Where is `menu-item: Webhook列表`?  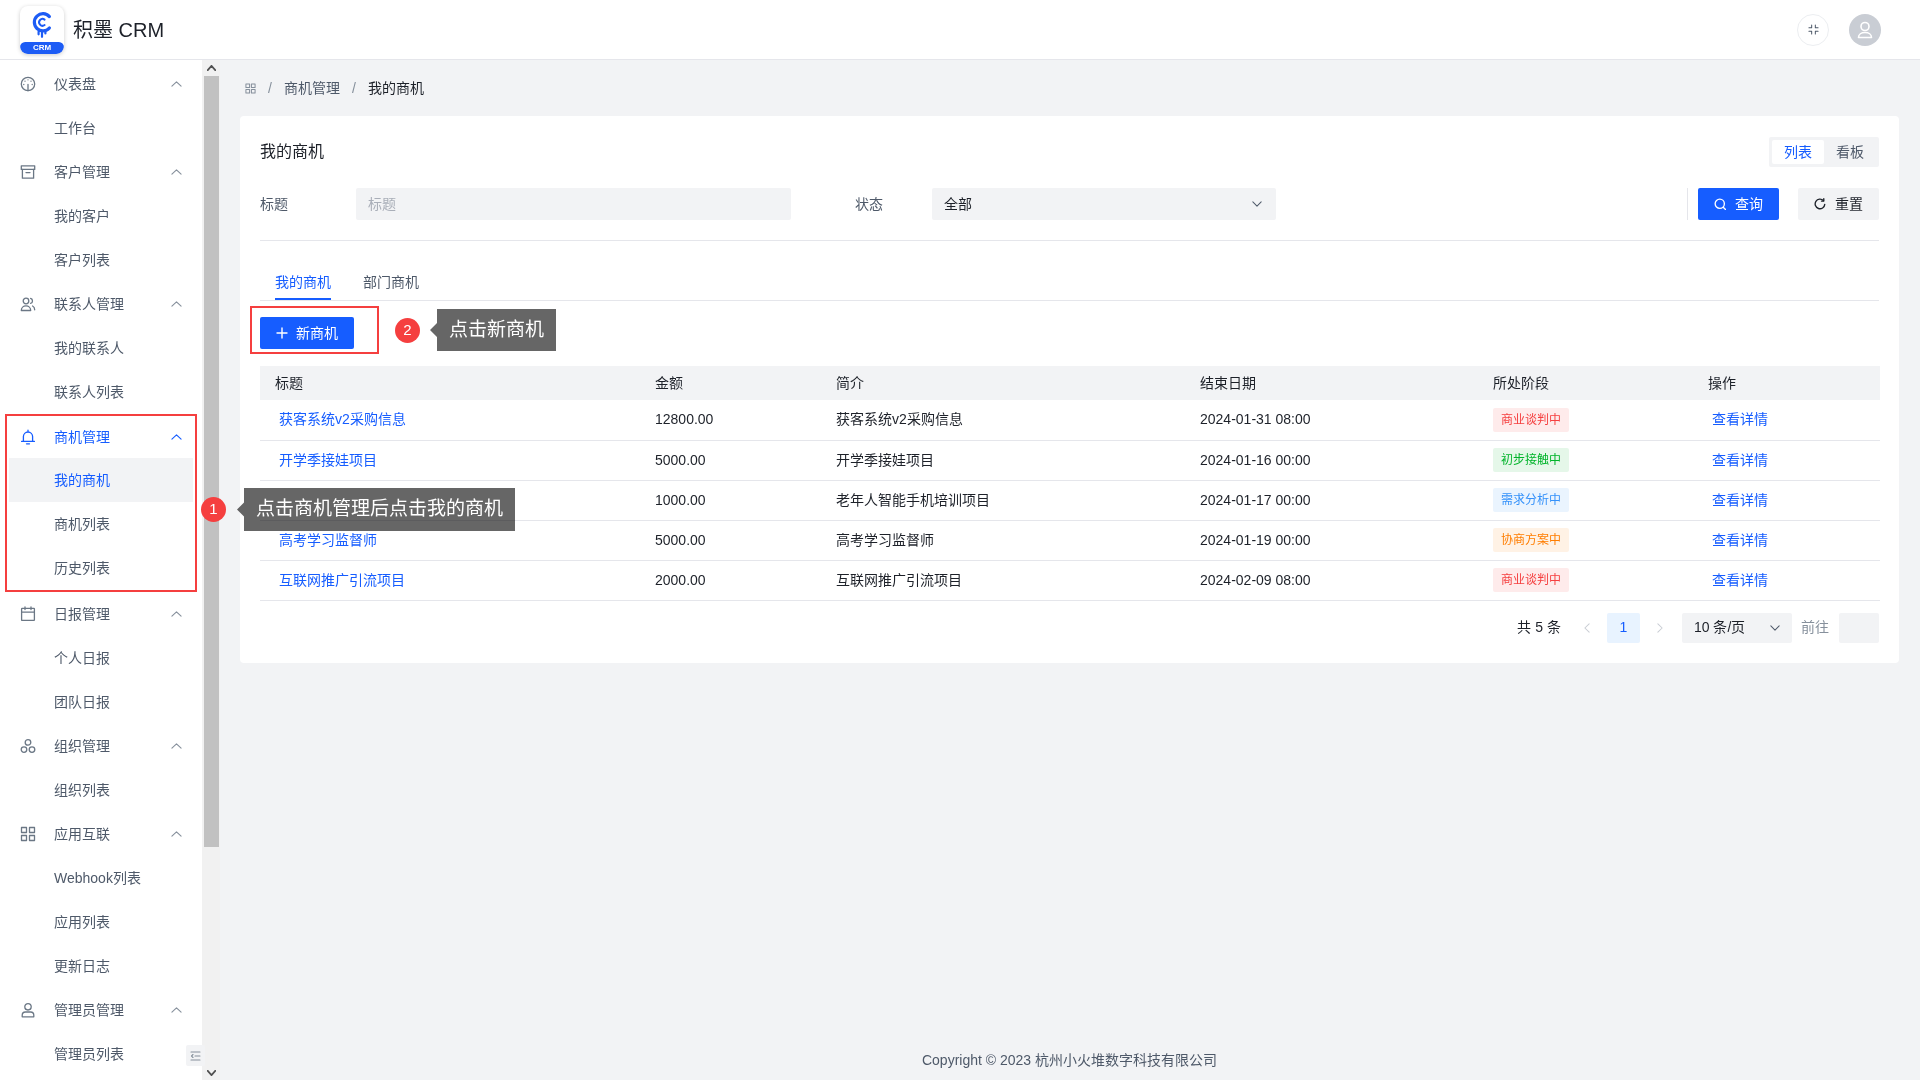 menu-item: Webhook列表 is located at coordinates (92, 878).